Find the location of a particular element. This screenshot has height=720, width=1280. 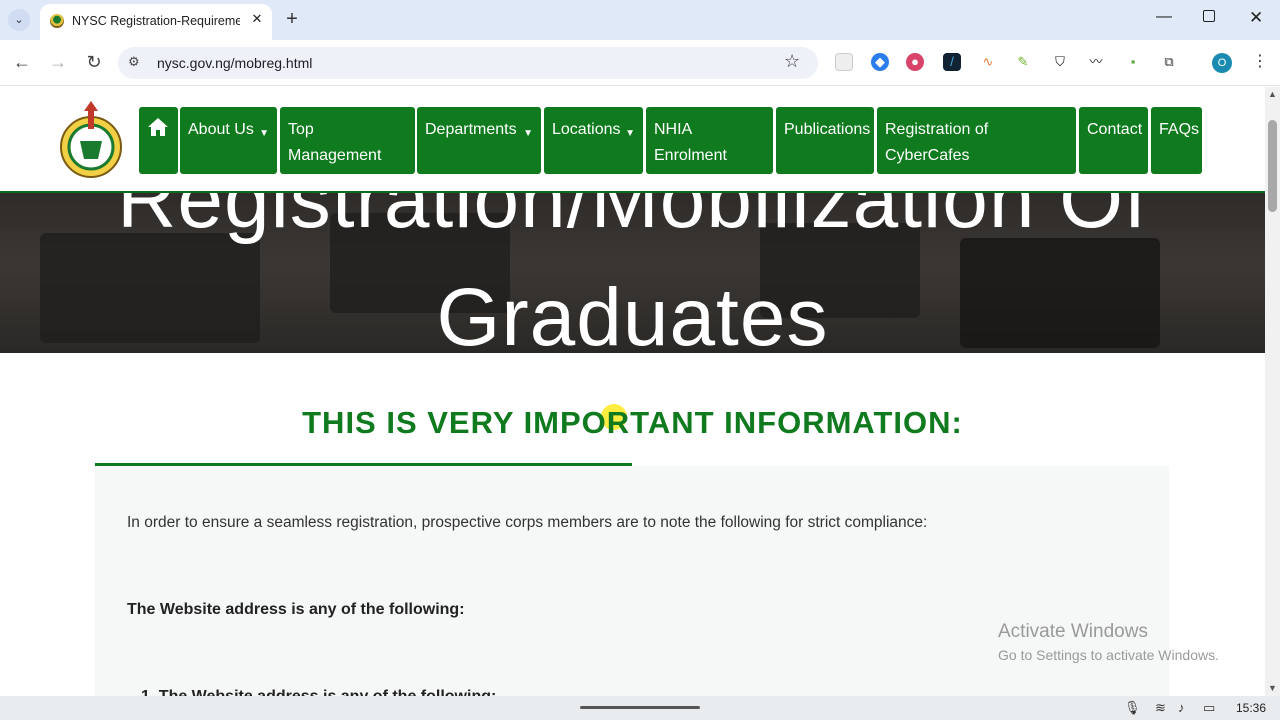

forward-arrow-icon: → is located at coordinates (58, 62).